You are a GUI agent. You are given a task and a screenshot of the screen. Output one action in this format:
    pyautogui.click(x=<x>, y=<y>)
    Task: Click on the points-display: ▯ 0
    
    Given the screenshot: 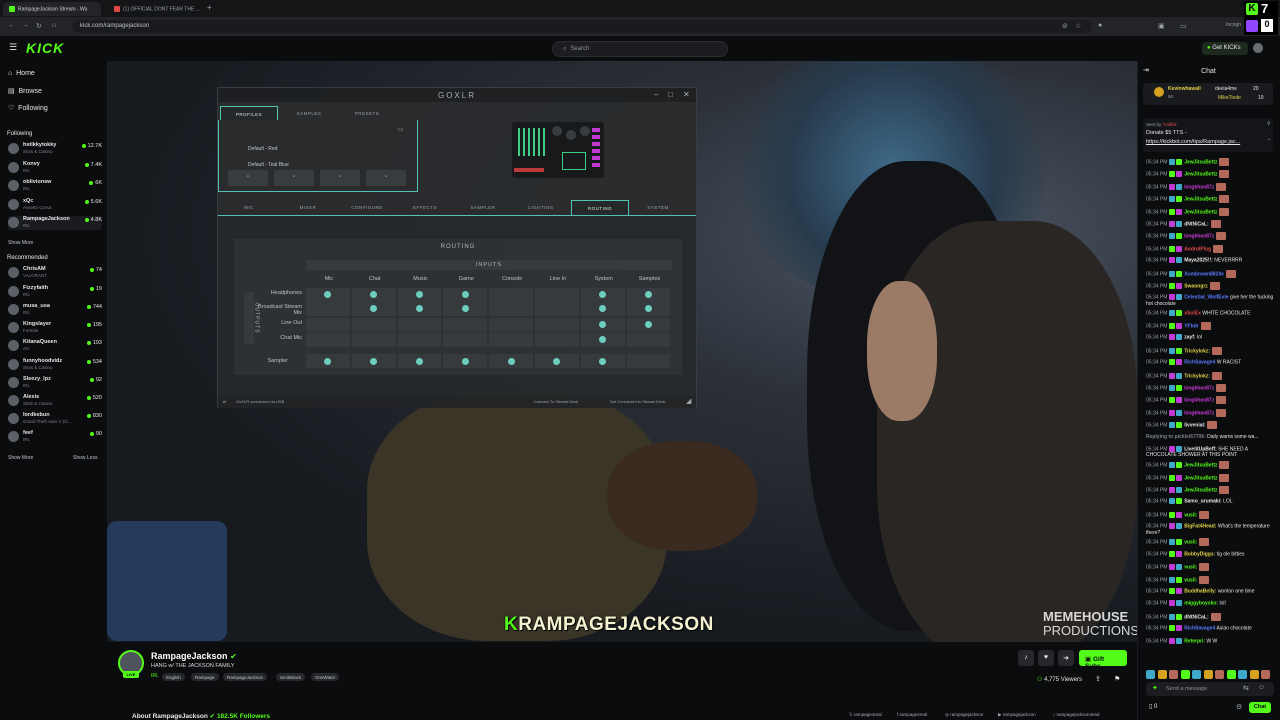 What is the action you would take?
    pyautogui.click(x=1153, y=706)
    